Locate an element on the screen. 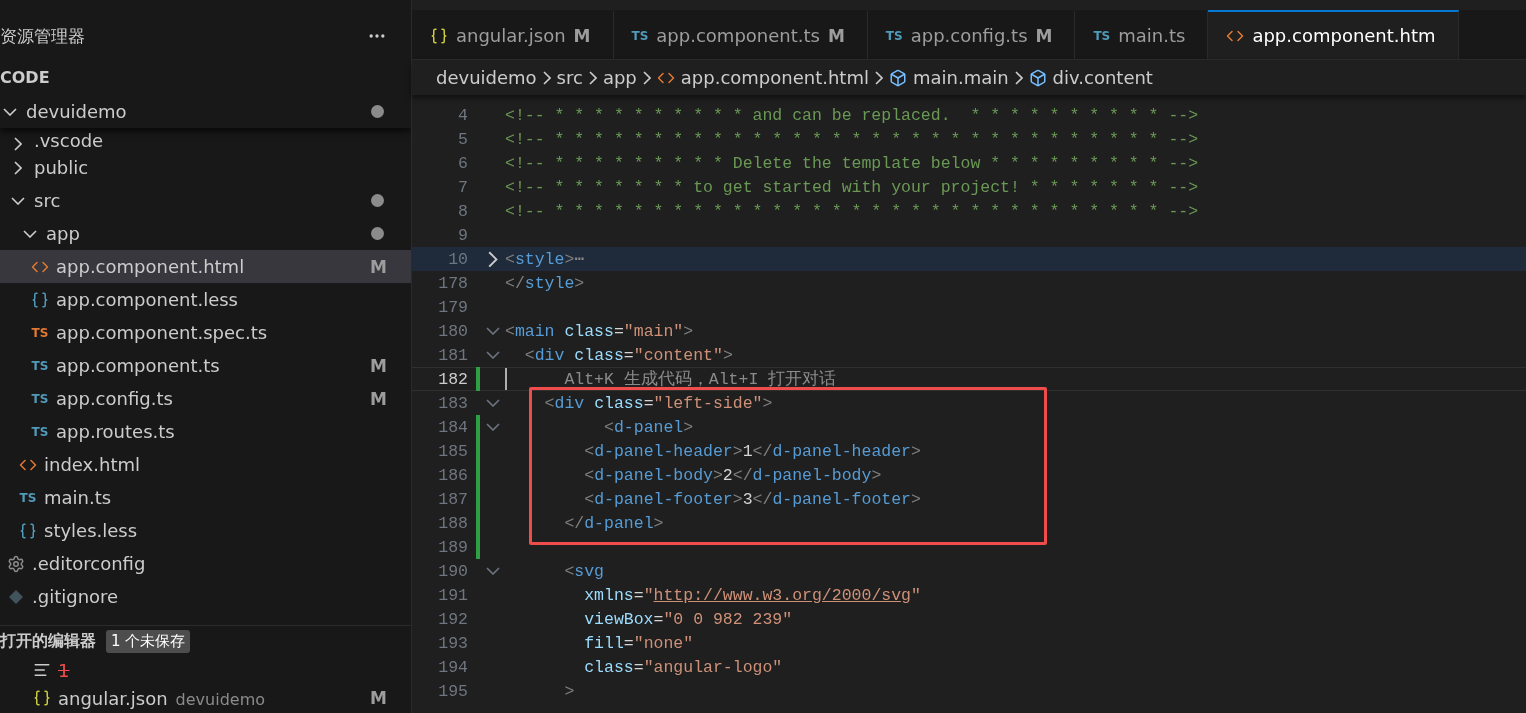 Image resolution: width=1526 pixels, height=713 pixels. code-line: Alt+K 生成代码，Alt+I 打开对话 is located at coordinates (671, 379).